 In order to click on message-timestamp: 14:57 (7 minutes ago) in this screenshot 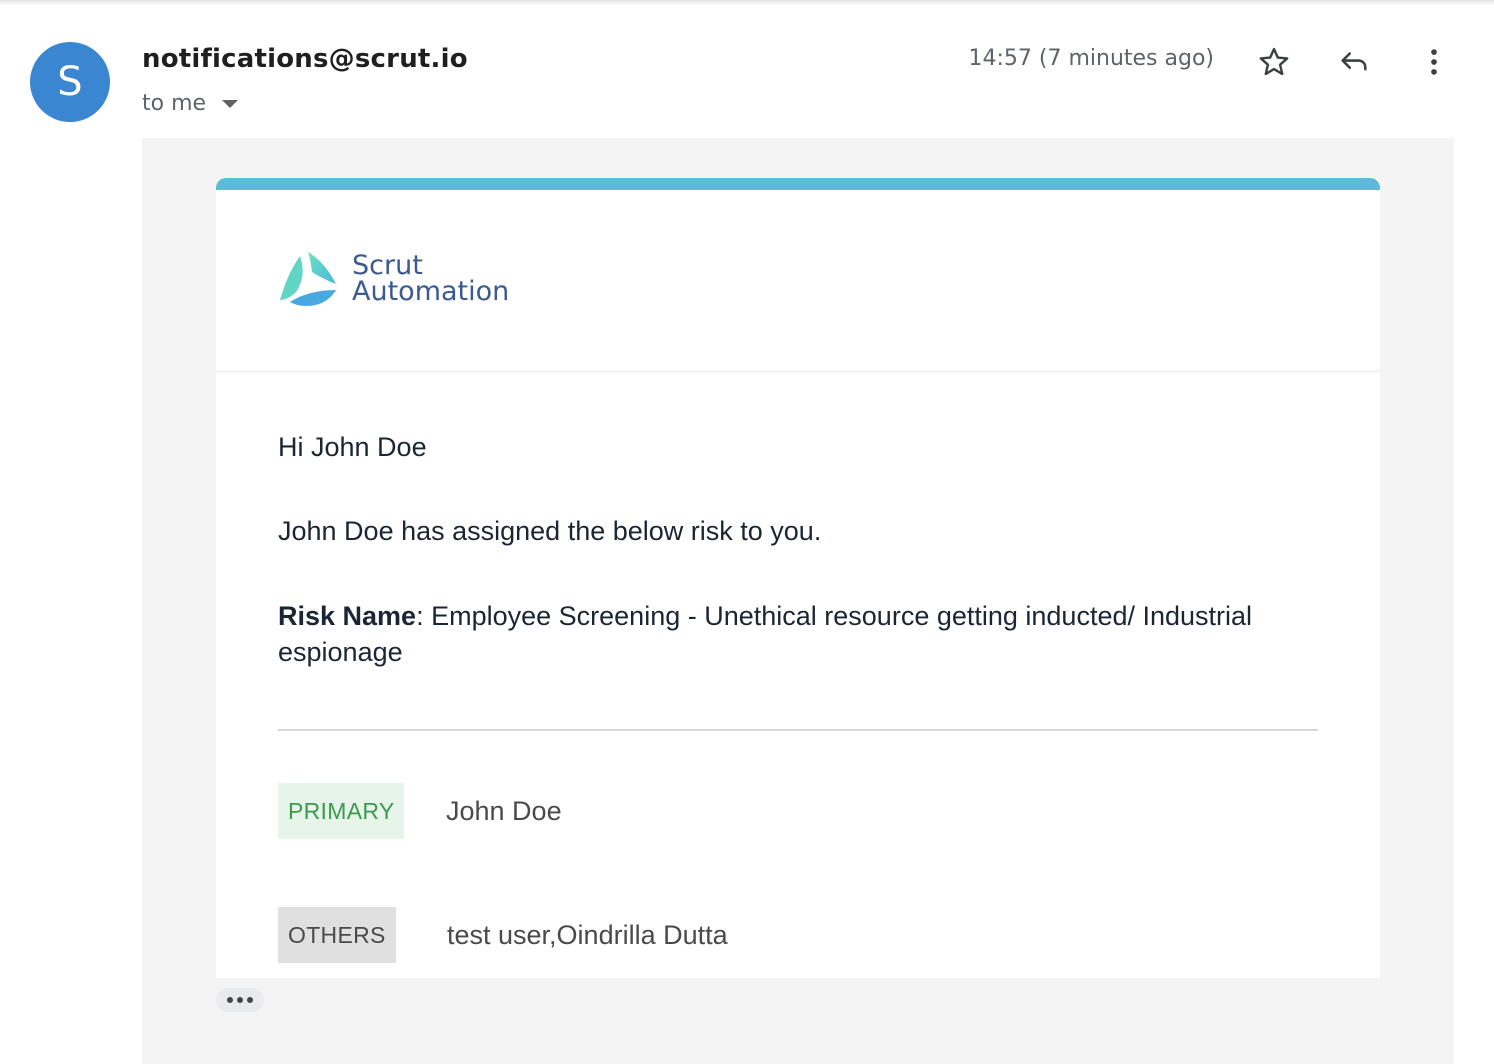, I will do `click(1091, 58)`.